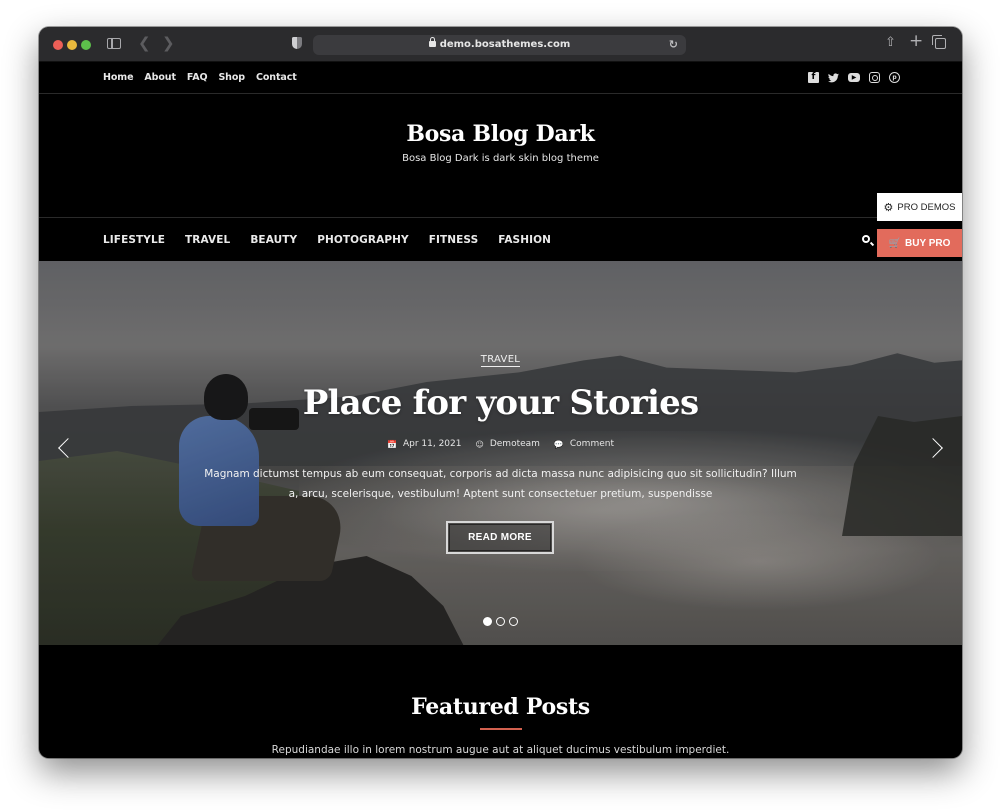  What do you see at coordinates (392, 444) in the screenshot?
I see `calendar-icon: 📅` at bounding box center [392, 444].